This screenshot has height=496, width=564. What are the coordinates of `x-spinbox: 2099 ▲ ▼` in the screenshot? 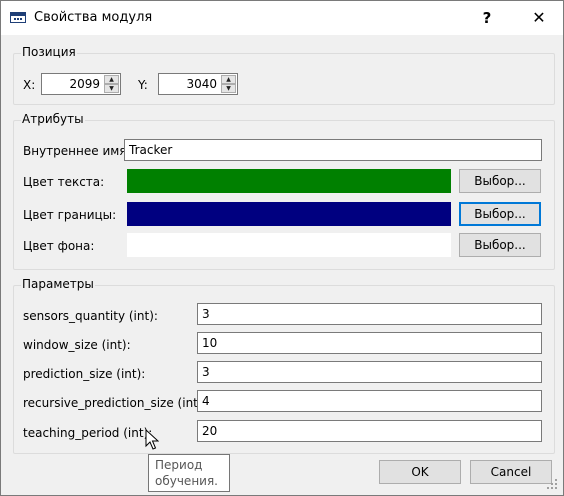 It's located at (81, 84).